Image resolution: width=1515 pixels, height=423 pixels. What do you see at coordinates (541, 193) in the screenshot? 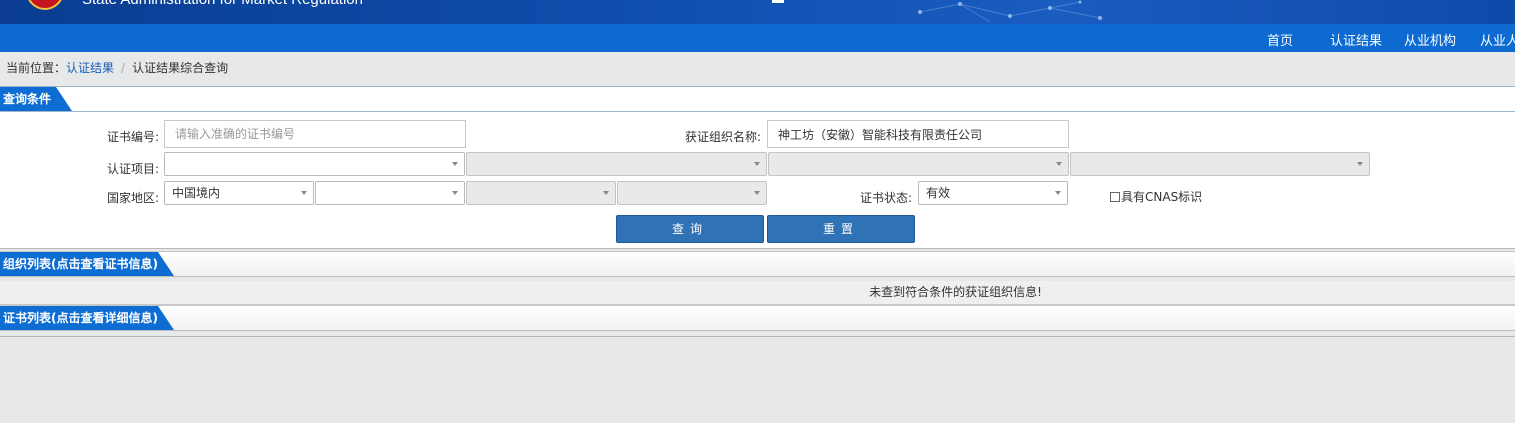
I see `region-select-city` at bounding box center [541, 193].